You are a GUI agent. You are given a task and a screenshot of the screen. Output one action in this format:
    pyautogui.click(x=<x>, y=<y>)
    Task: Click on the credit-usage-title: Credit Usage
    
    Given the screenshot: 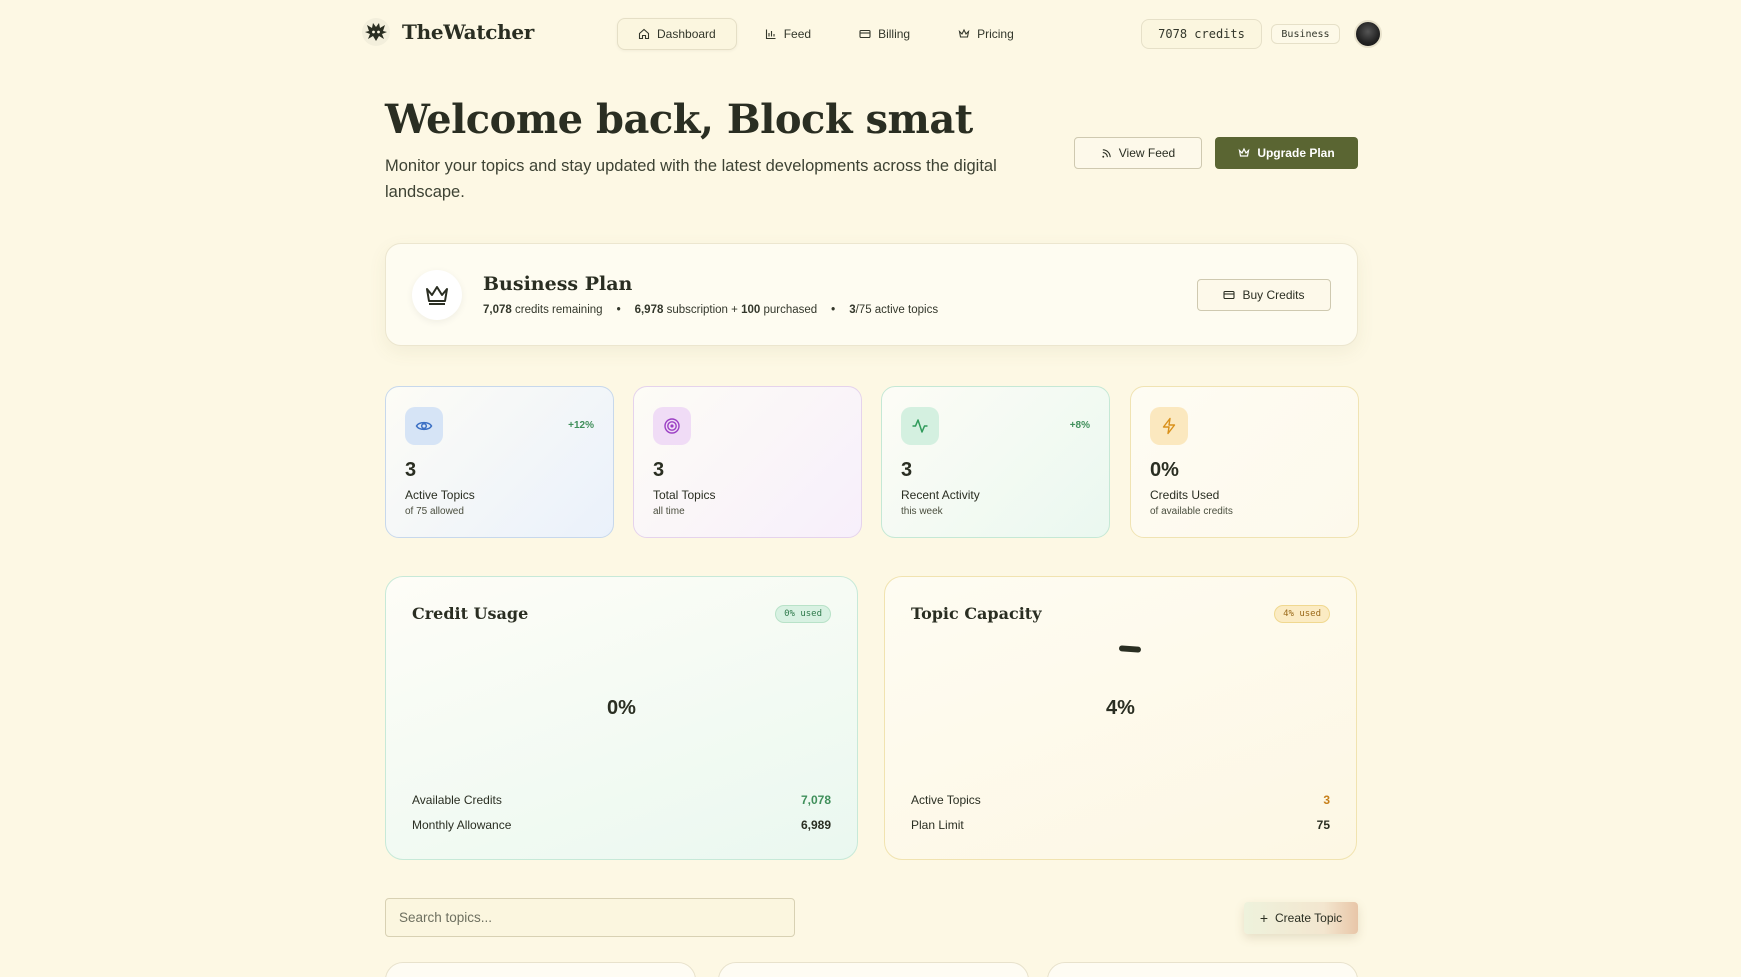 What is the action you would take?
    pyautogui.click(x=470, y=613)
    